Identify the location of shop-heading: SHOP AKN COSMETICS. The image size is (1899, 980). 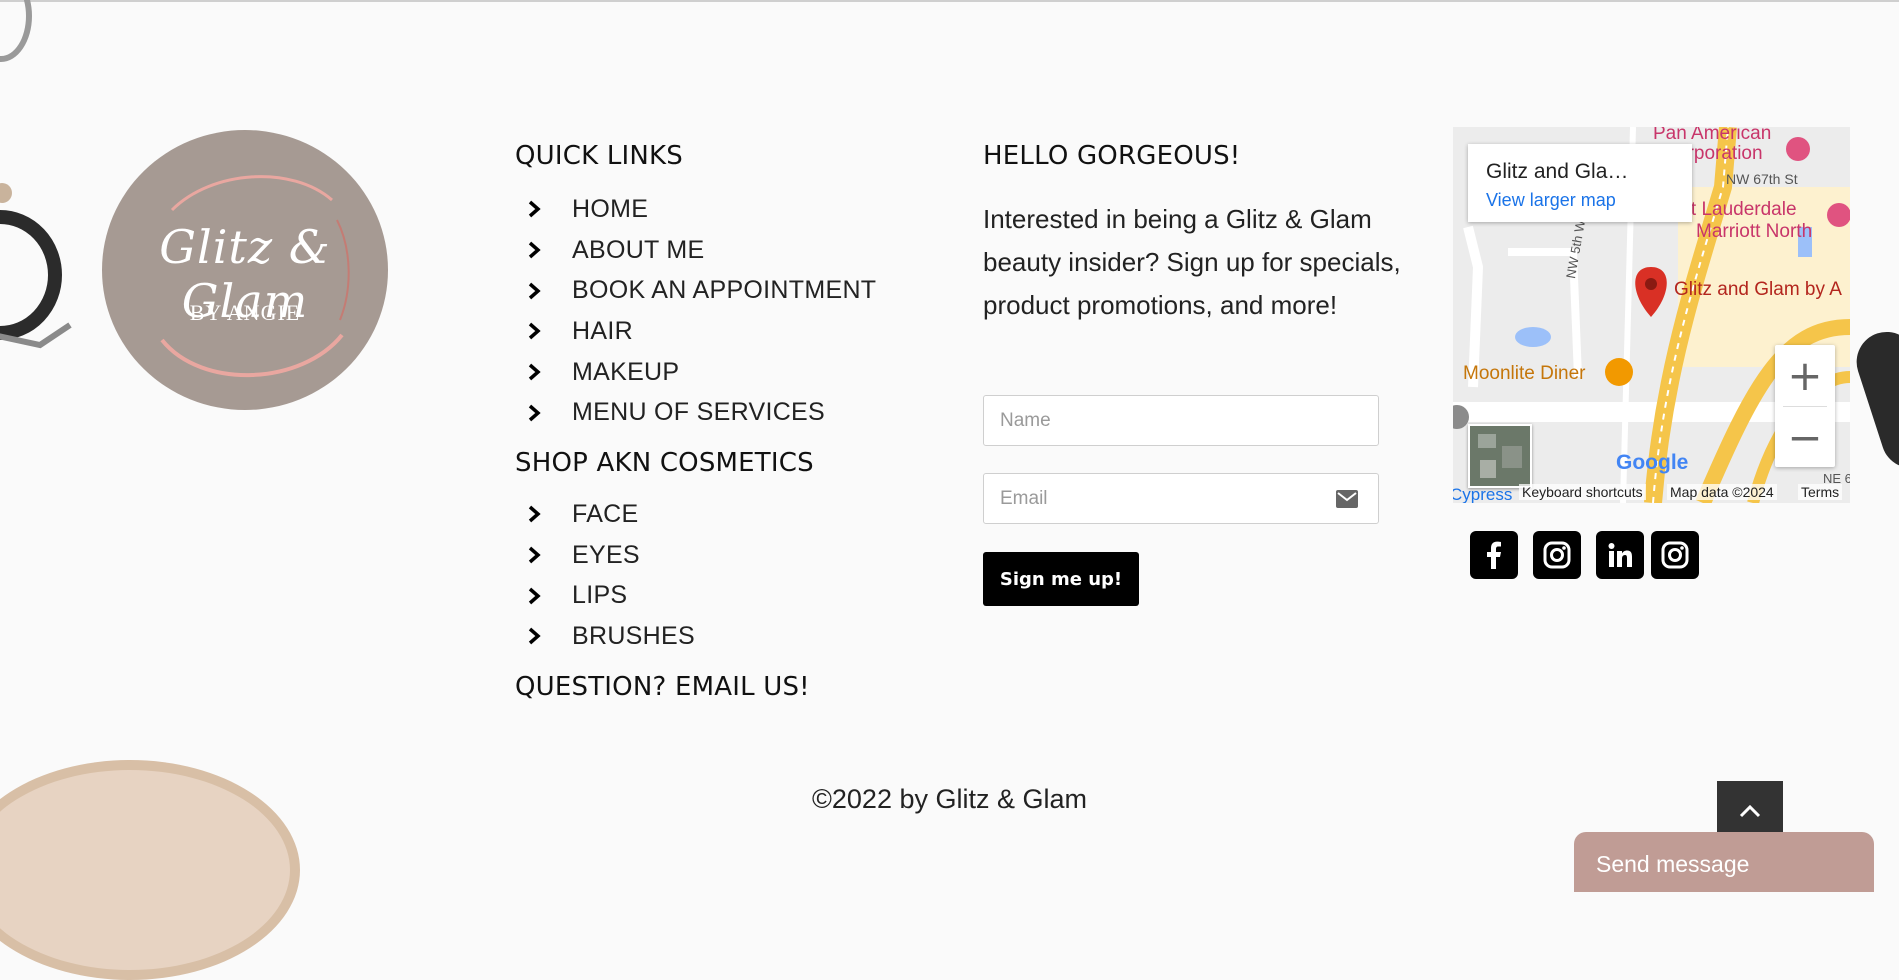
(664, 463).